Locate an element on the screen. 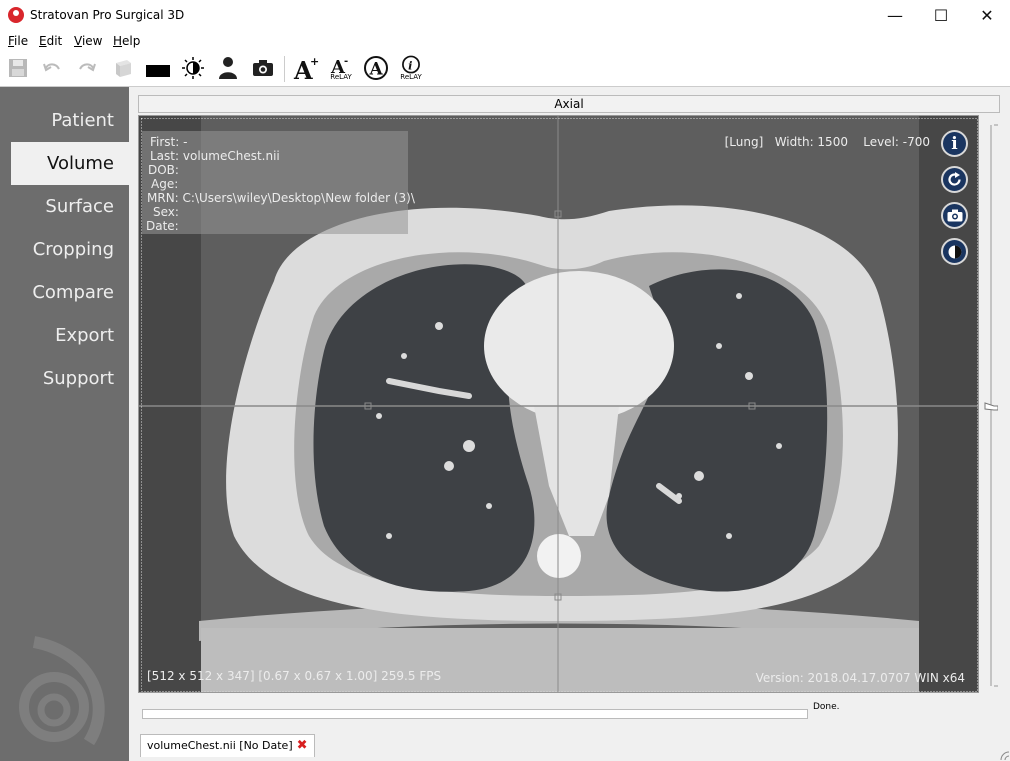 Image resolution: width=1010 pixels, height=761 pixels. sidebar-item-support: Support is located at coordinates (78, 378).